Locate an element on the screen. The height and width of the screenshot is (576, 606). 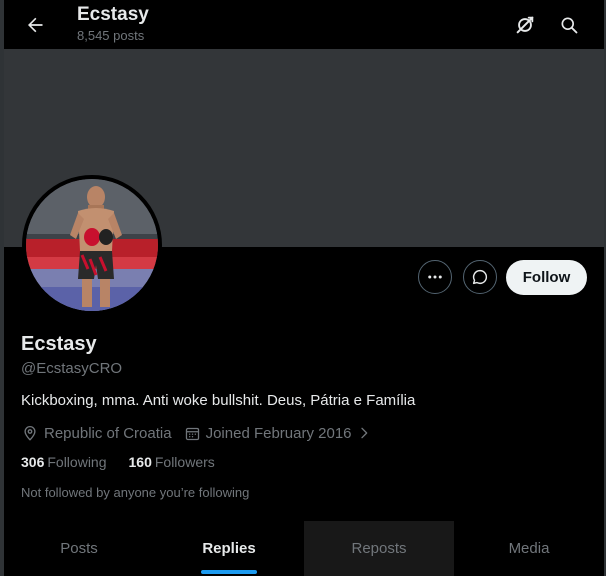
more-horizontal-icon is located at coordinates (435, 277).